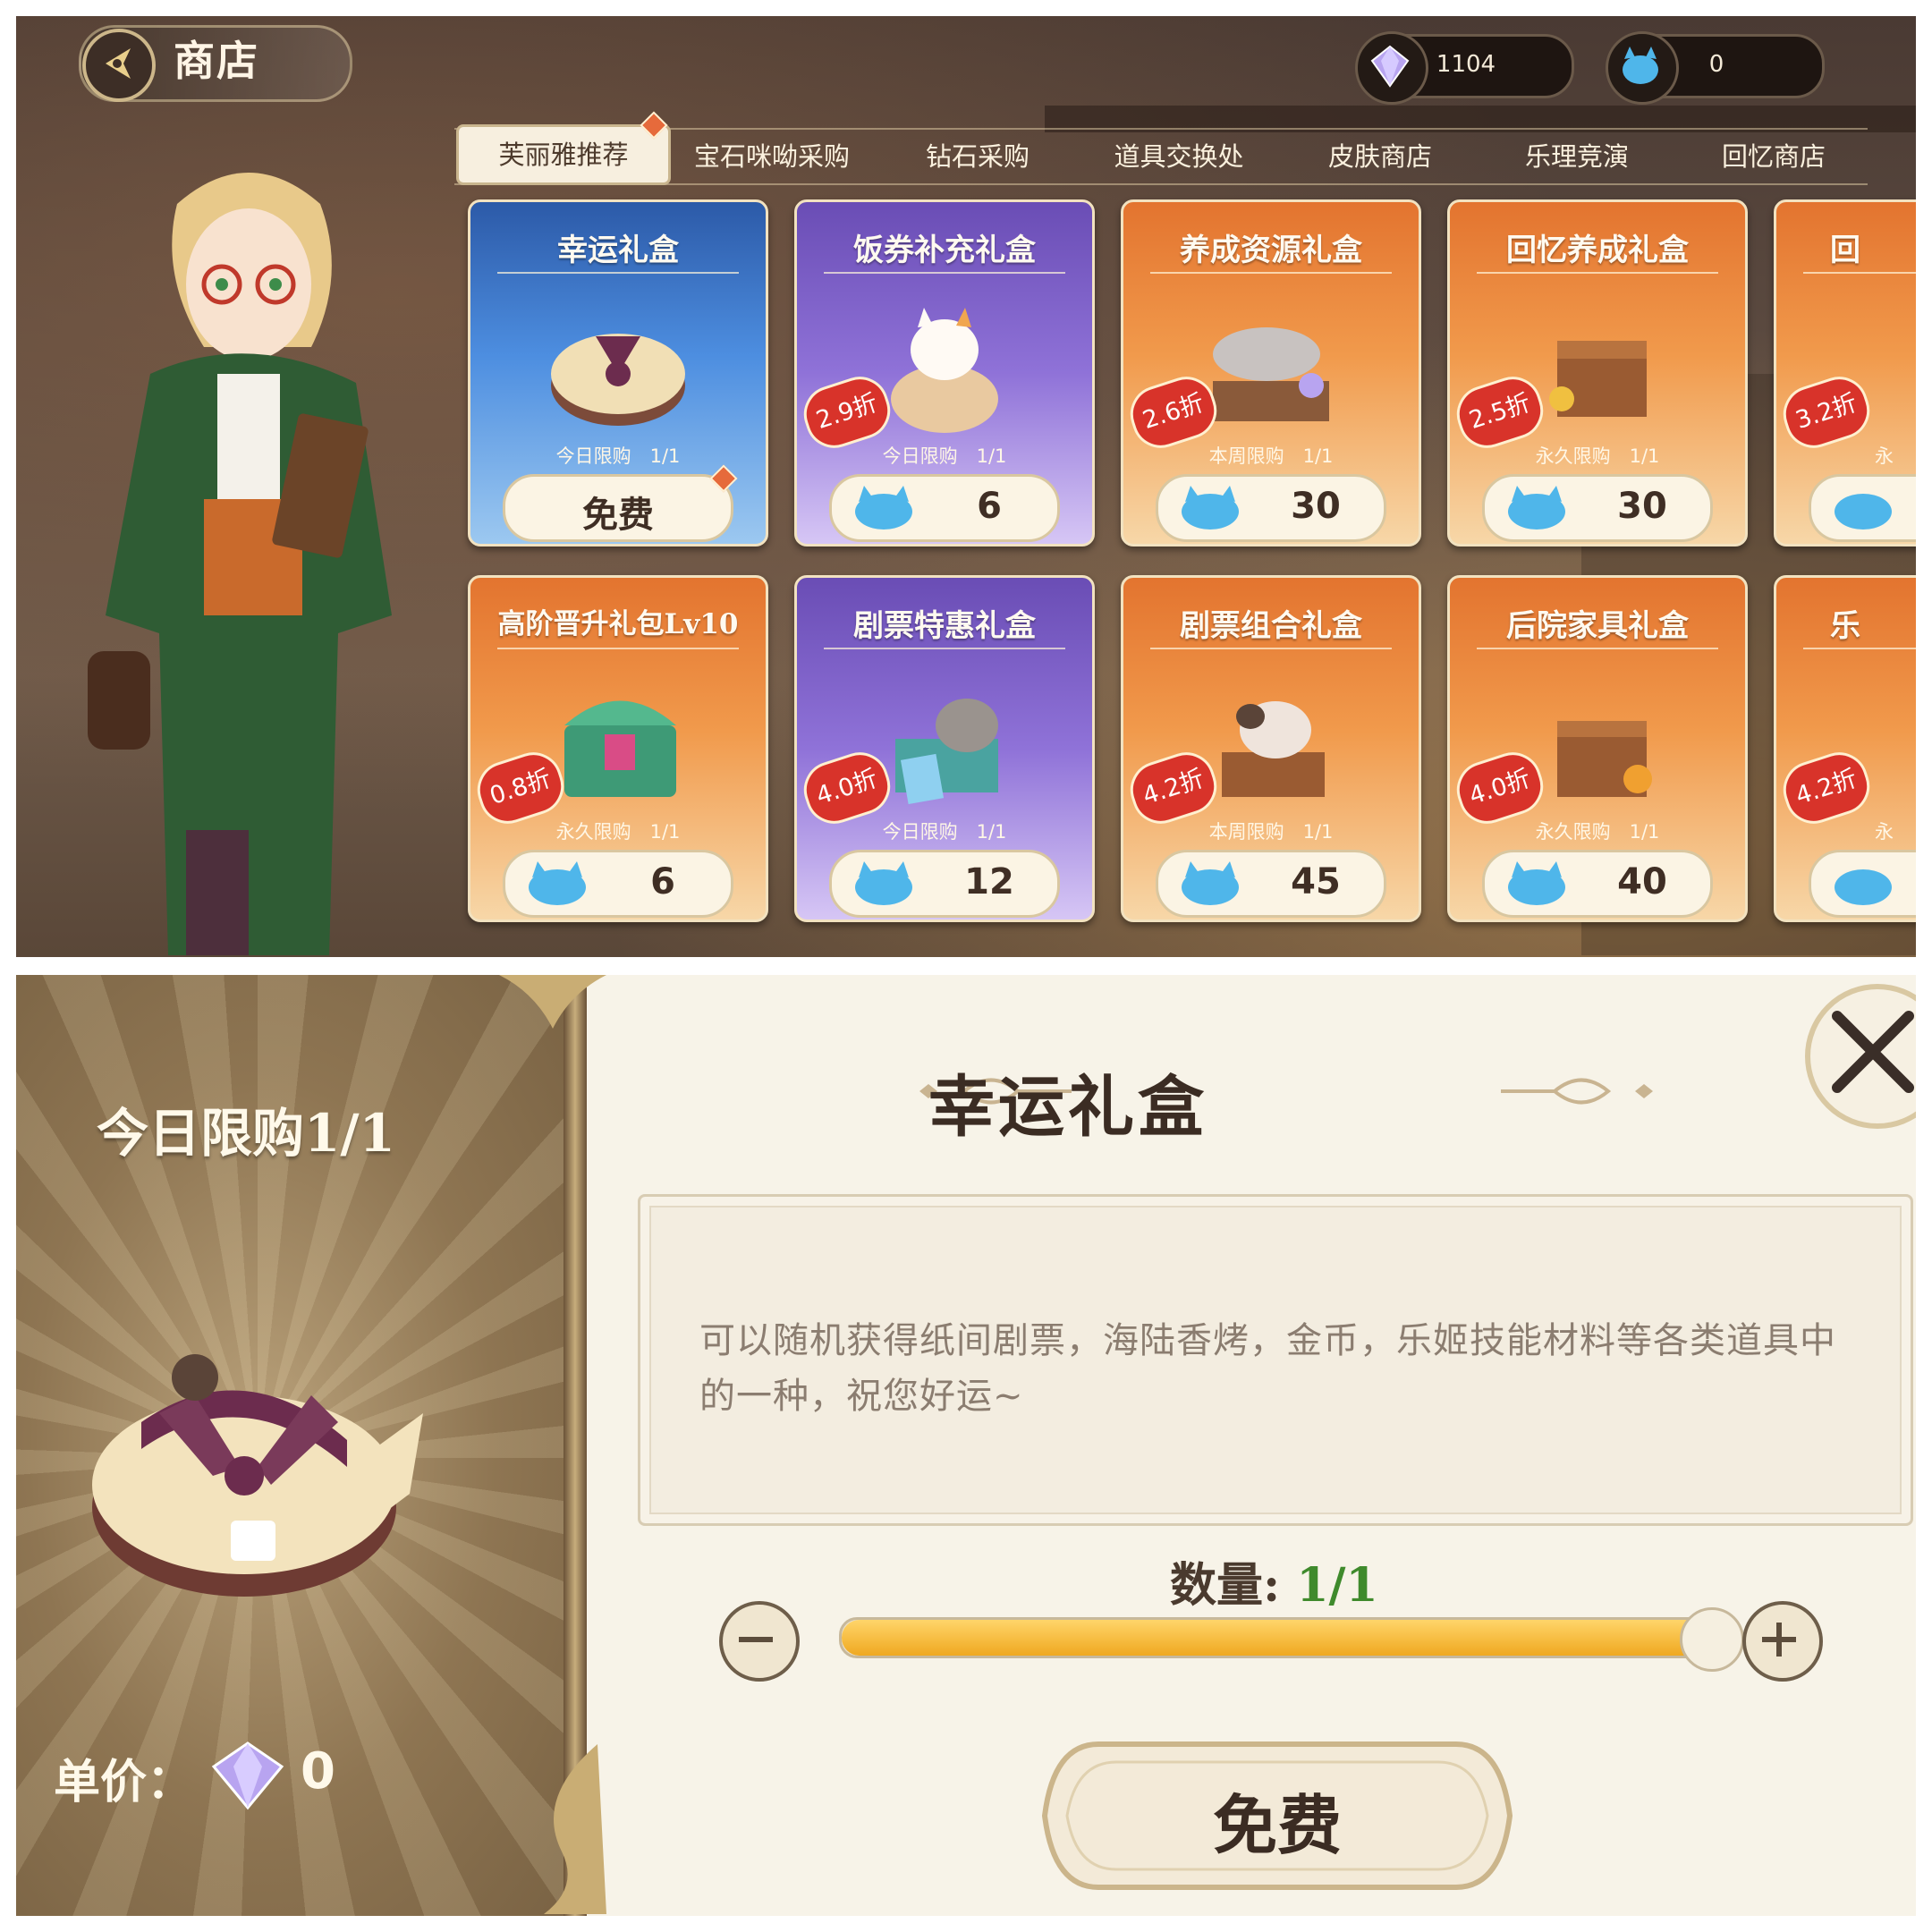 The height and width of the screenshot is (1932, 1932). Describe the element at coordinates (1337, 1585) in the screenshot. I see `quantity-value: 1/1` at that location.